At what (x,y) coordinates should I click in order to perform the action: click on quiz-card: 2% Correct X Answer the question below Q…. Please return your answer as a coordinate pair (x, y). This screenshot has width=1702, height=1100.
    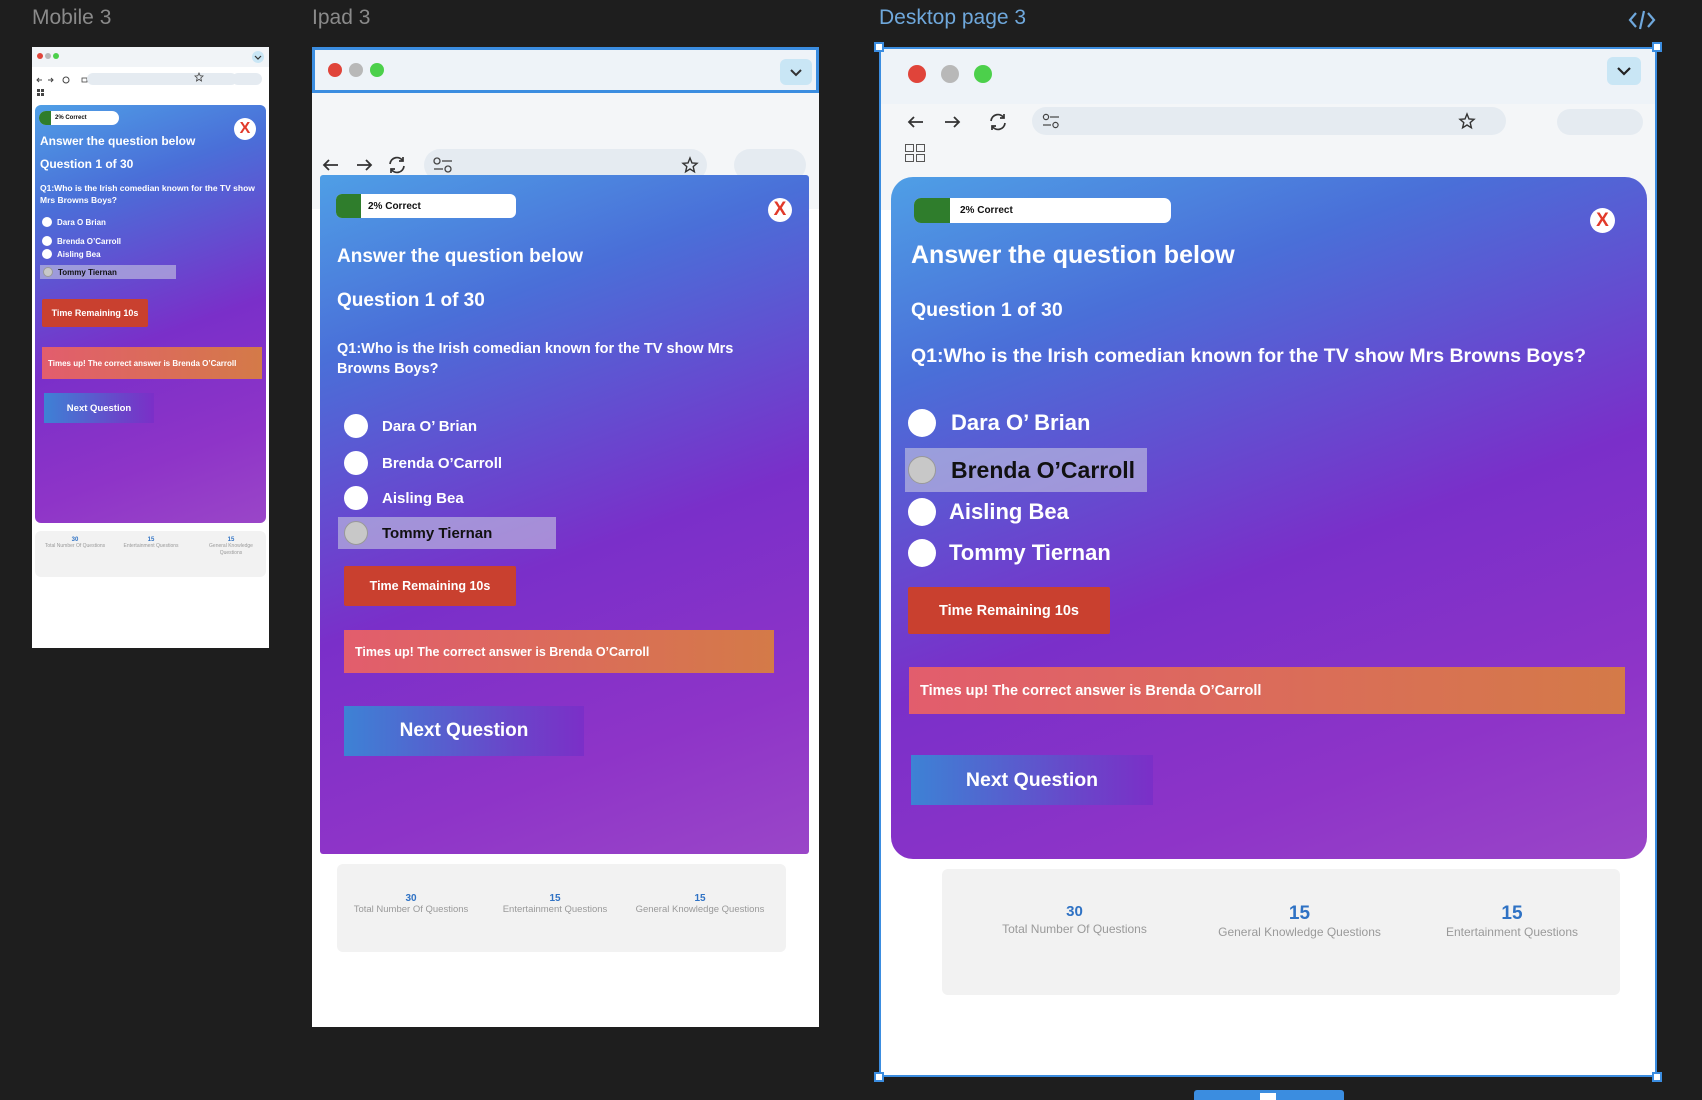
    Looking at the image, I should click on (150, 314).